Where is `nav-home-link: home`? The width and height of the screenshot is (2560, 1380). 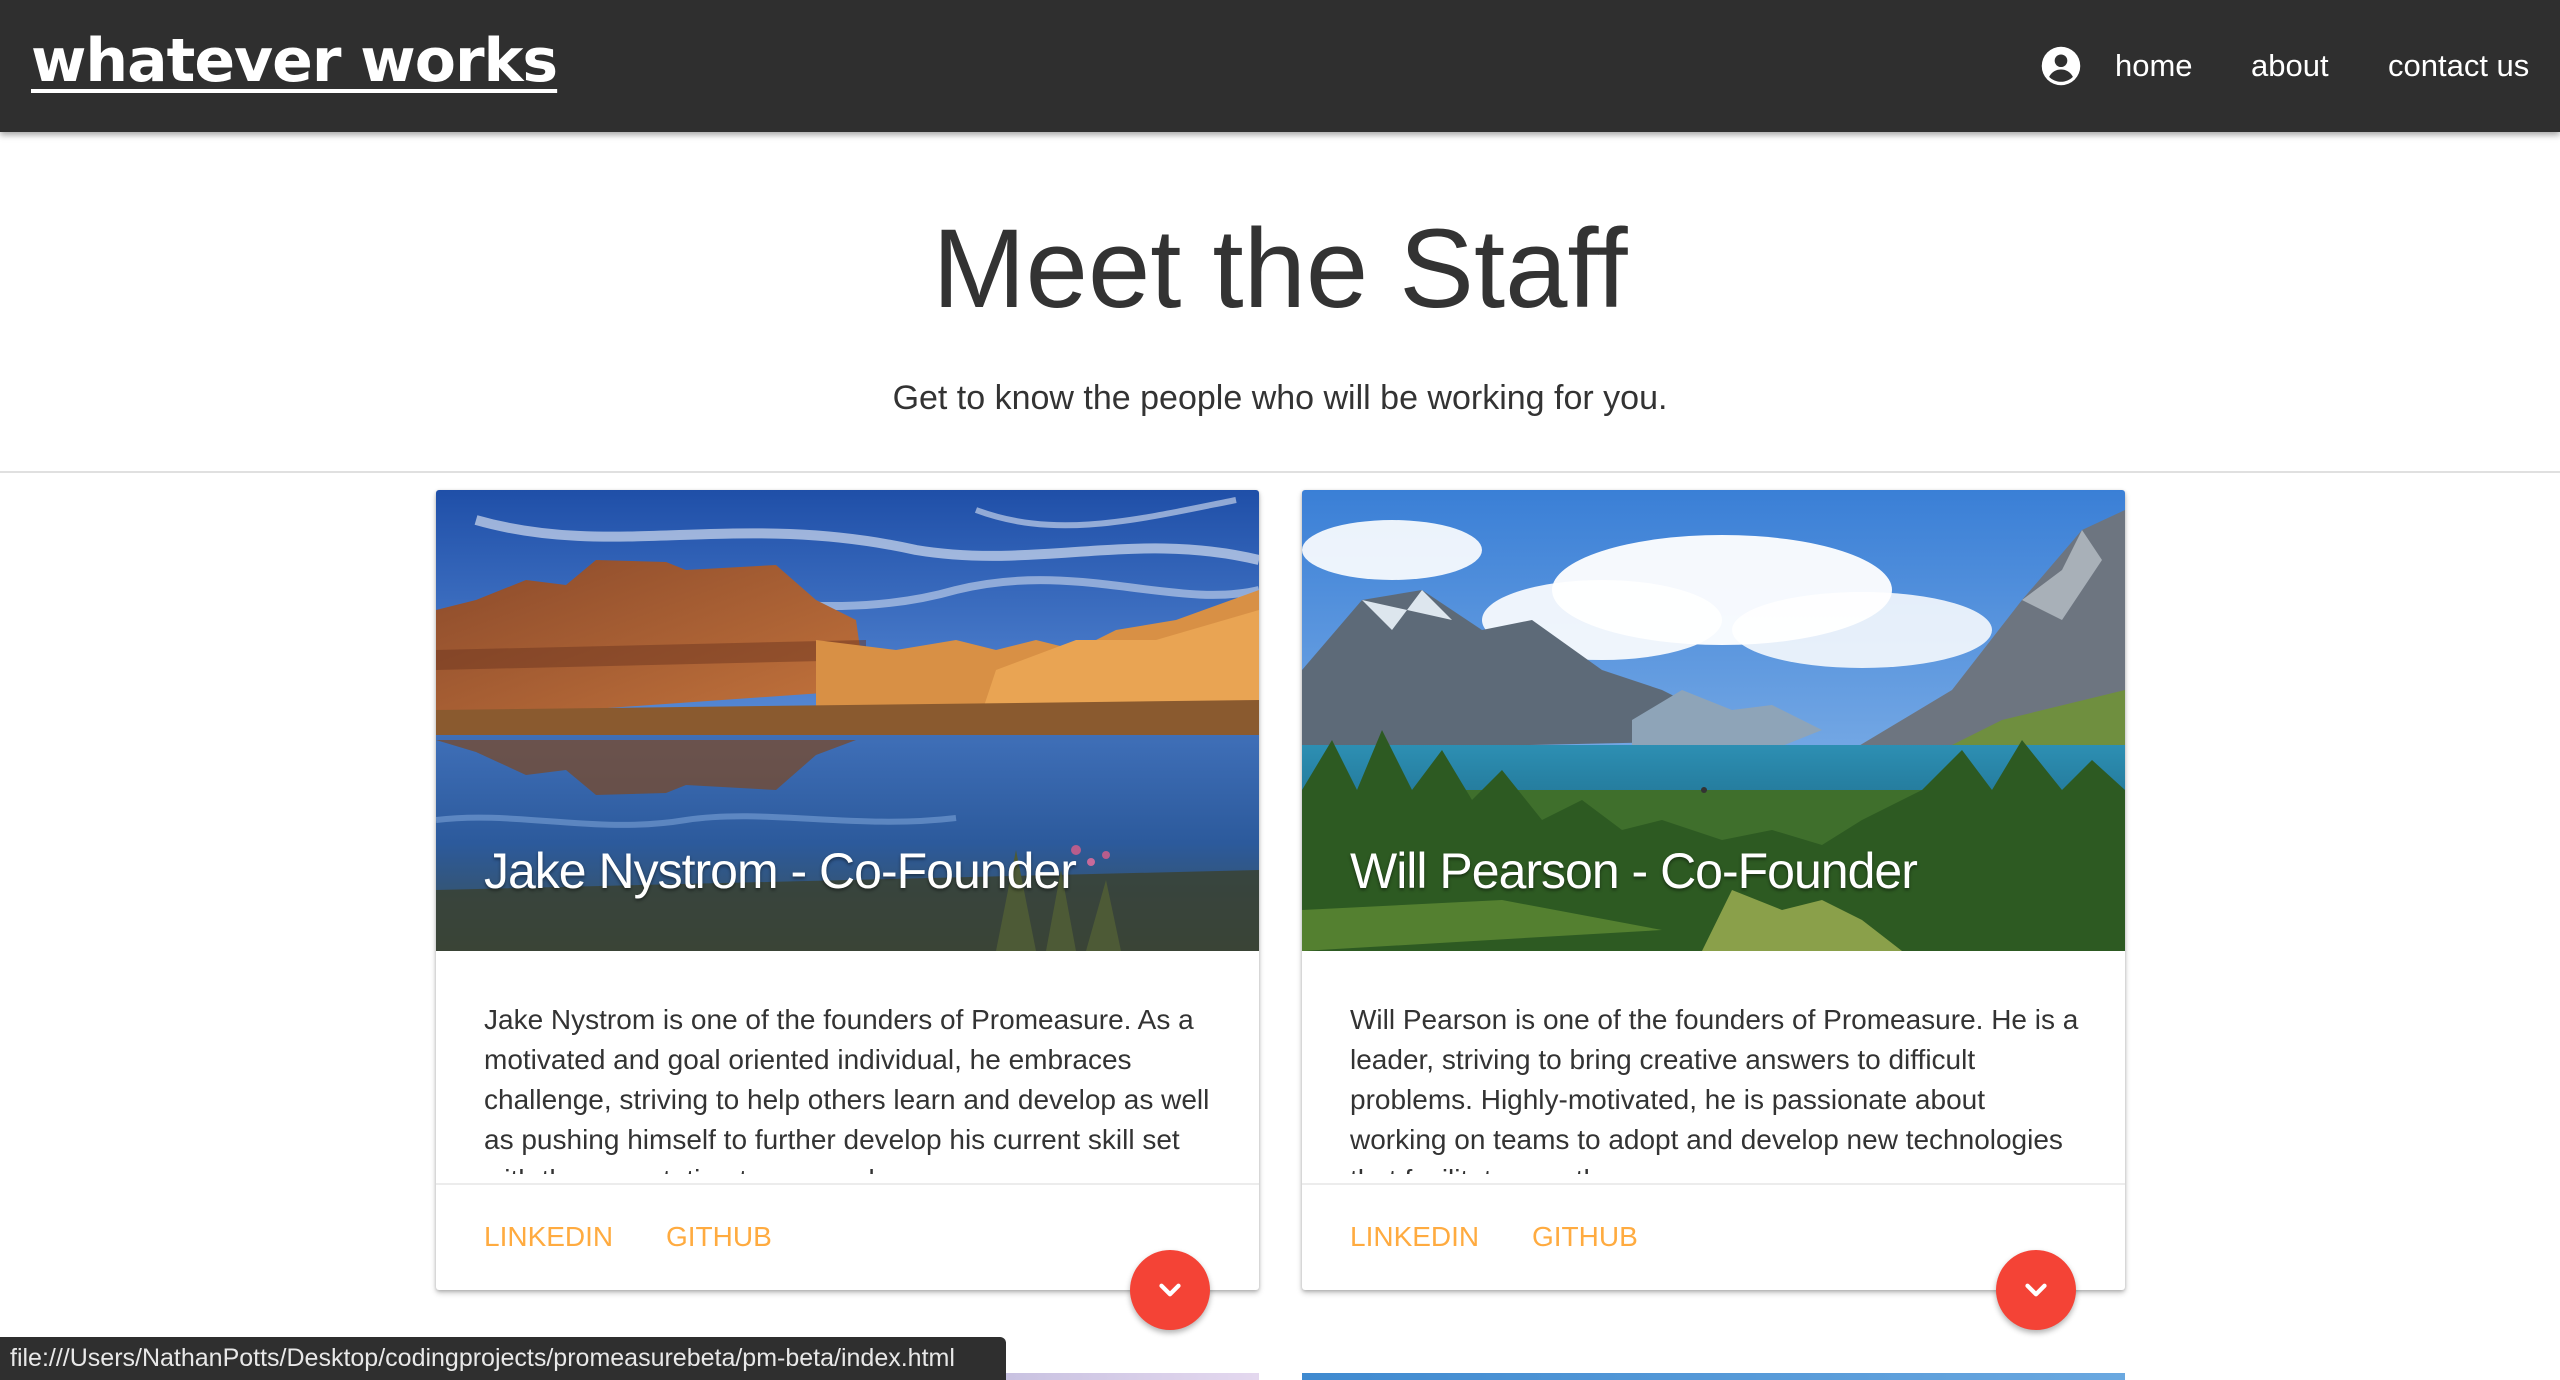
nav-home-link: home is located at coordinates (2154, 66).